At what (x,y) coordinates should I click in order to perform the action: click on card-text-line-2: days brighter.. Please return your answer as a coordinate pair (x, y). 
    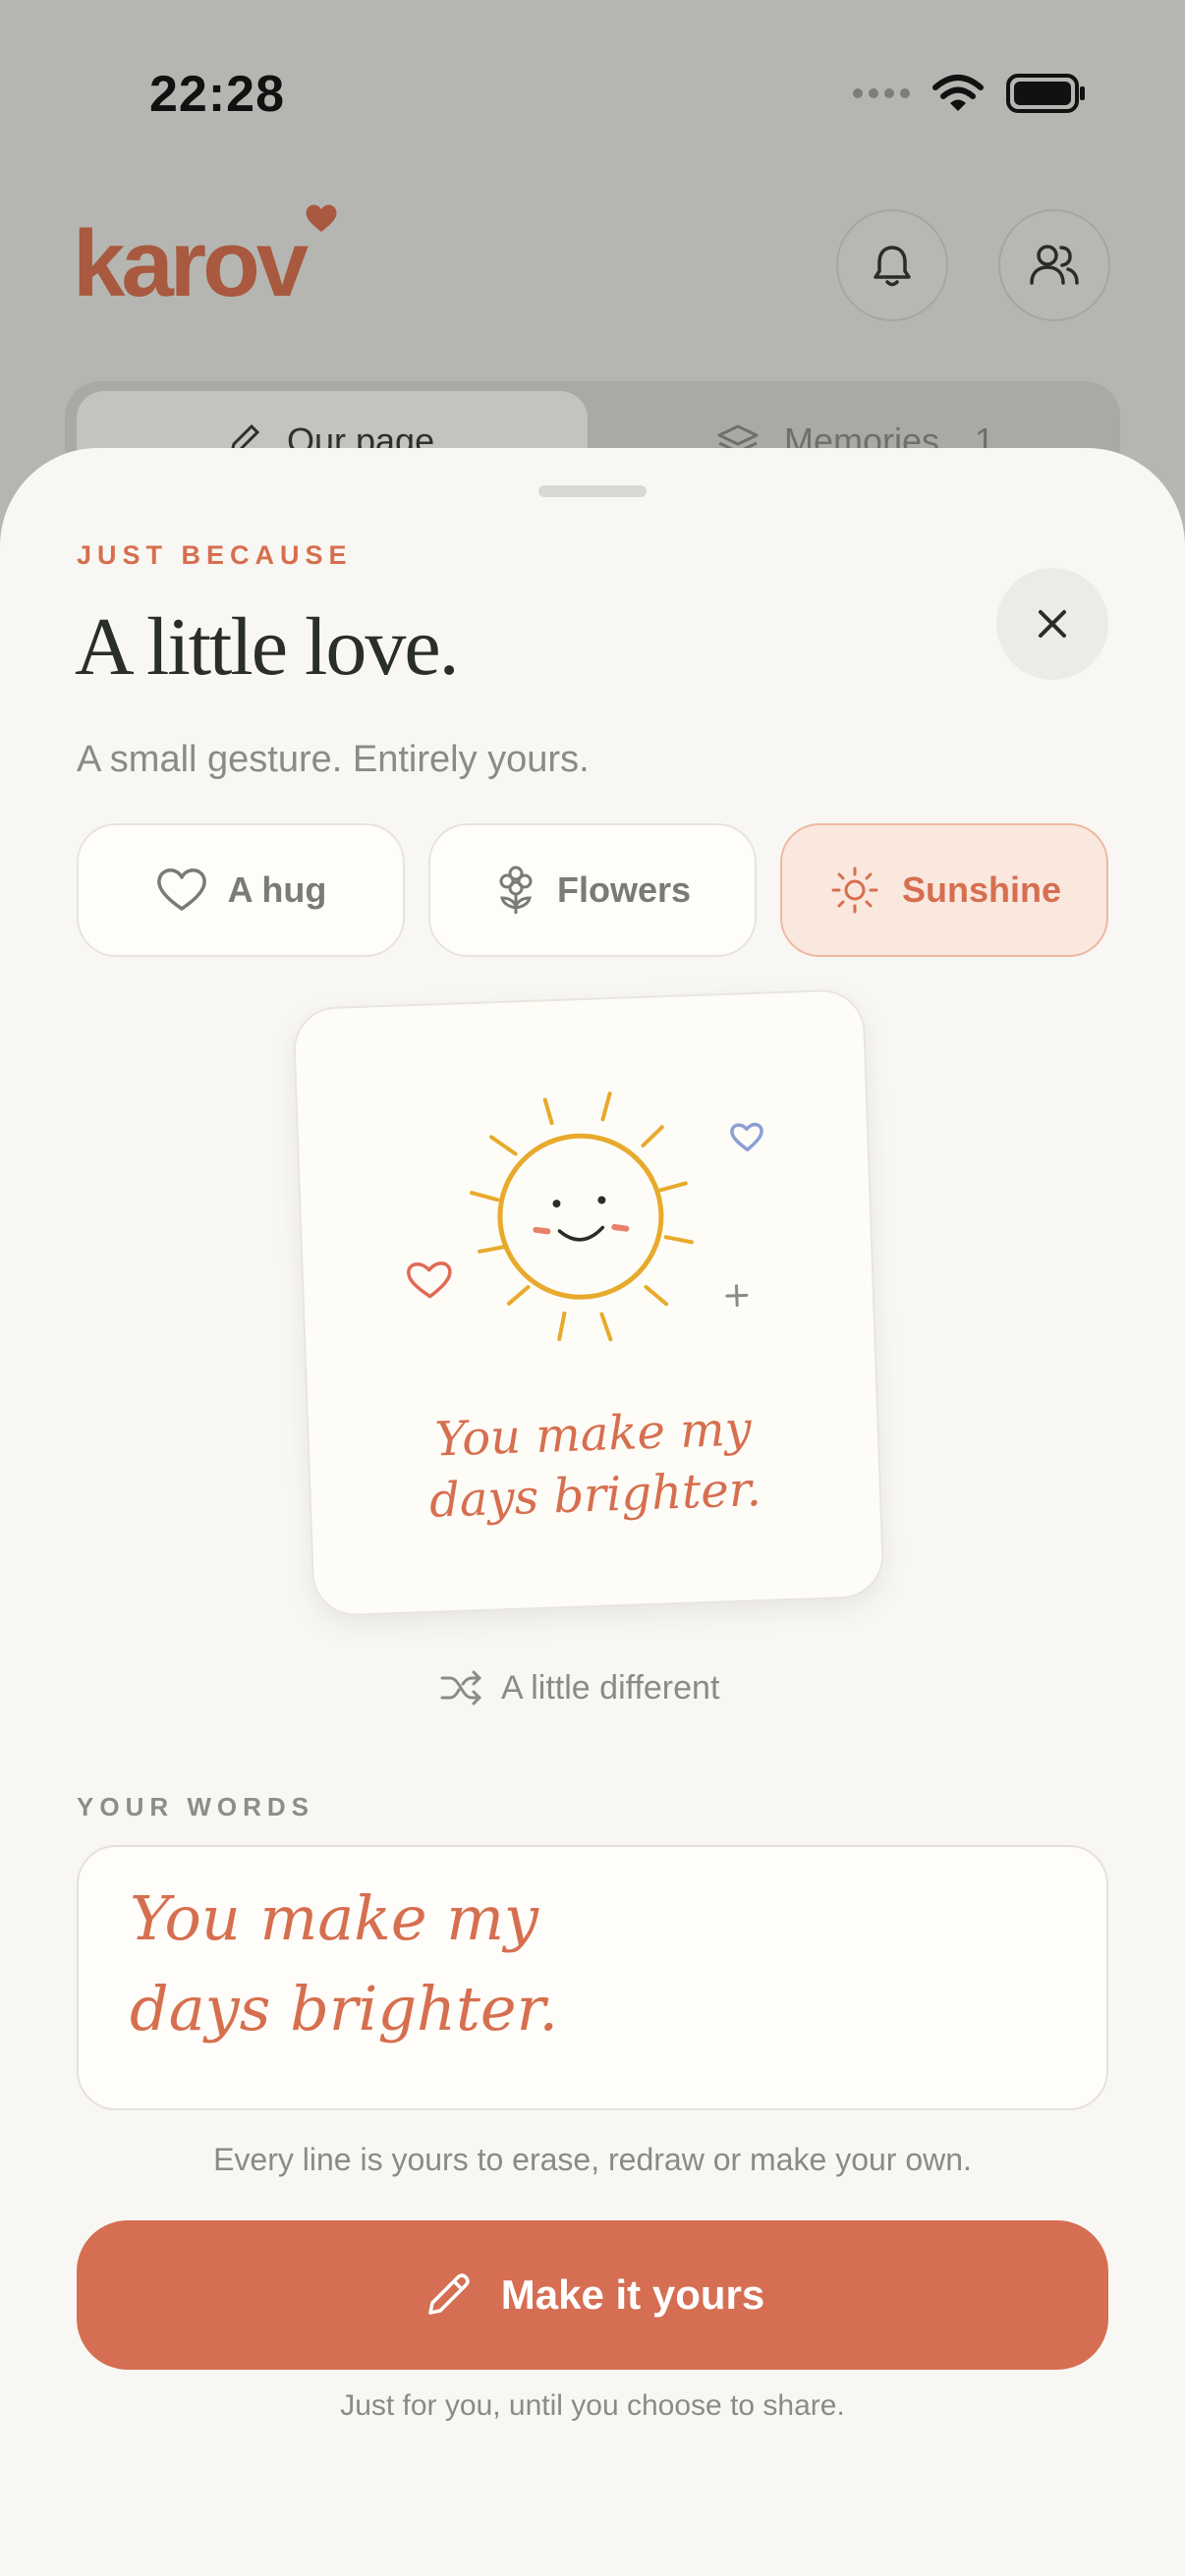
    Looking at the image, I should click on (595, 1495).